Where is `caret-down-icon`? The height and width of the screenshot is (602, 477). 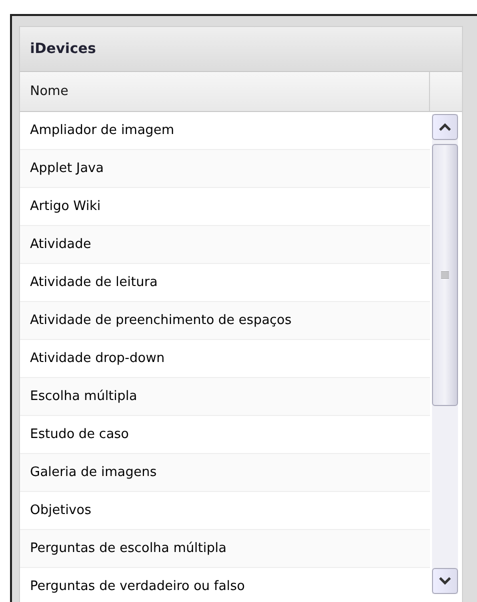 caret-down-icon is located at coordinates (445, 581).